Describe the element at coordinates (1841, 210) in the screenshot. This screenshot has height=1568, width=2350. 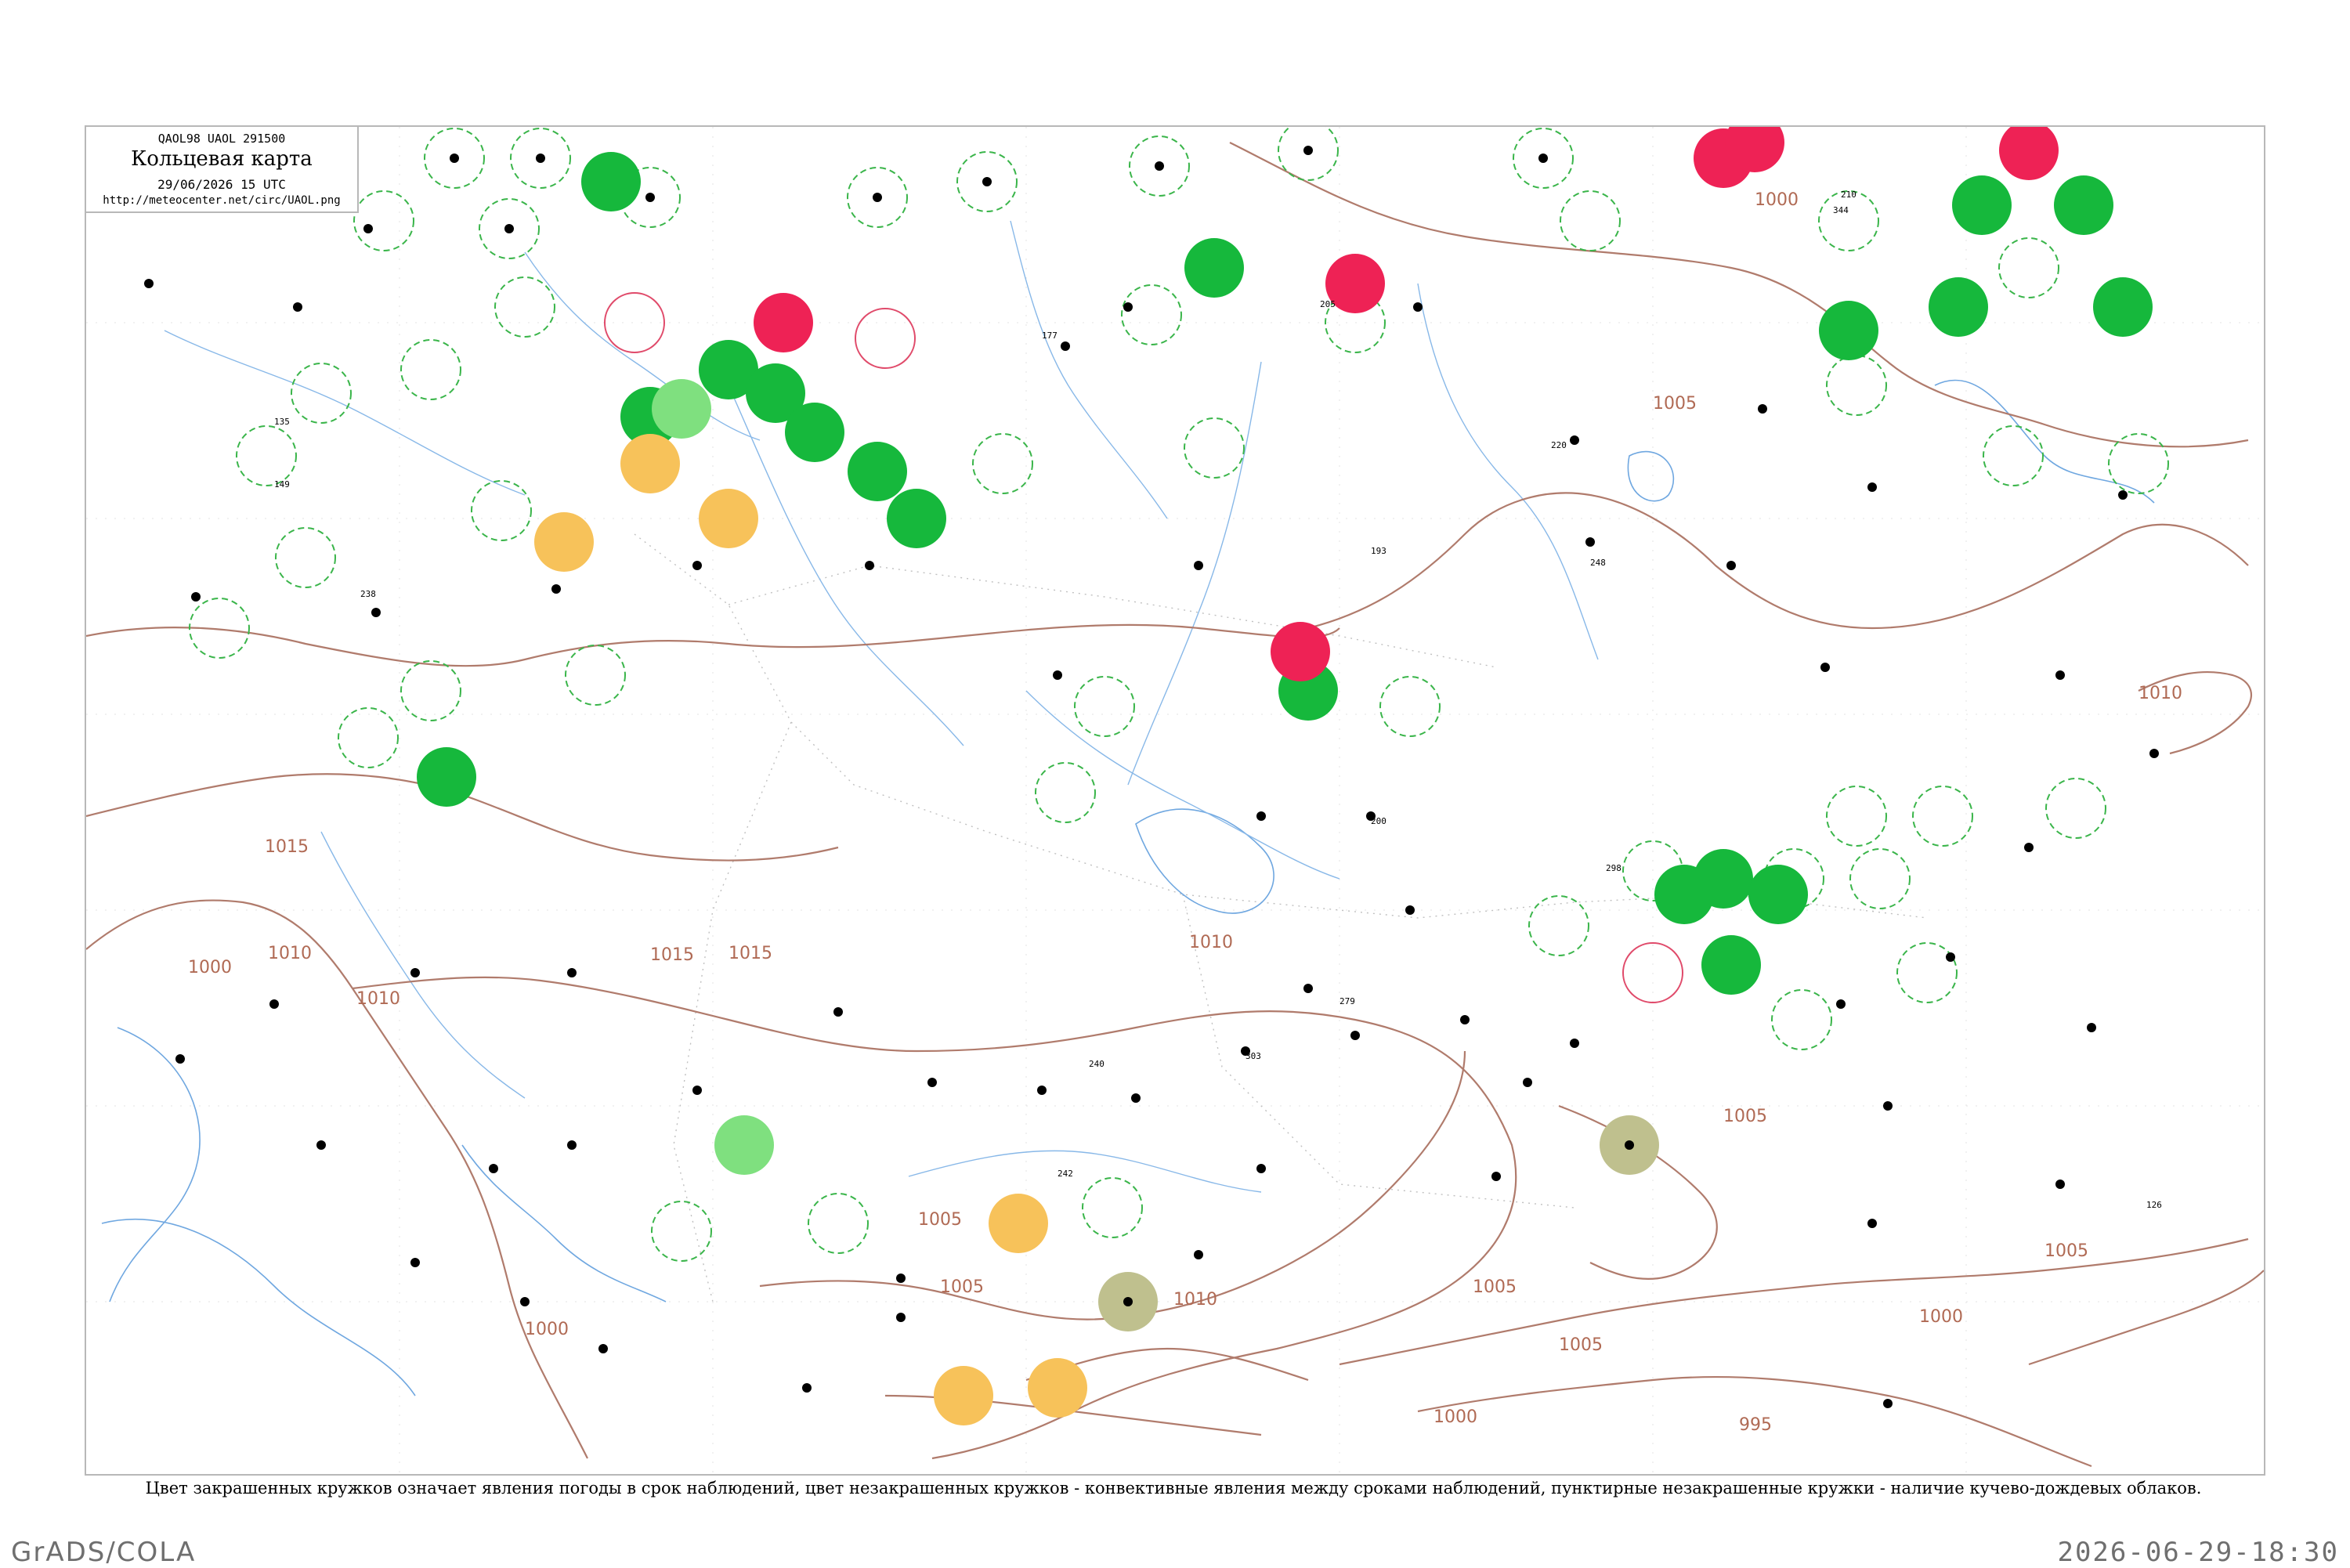
I see `station-value: 344` at that location.